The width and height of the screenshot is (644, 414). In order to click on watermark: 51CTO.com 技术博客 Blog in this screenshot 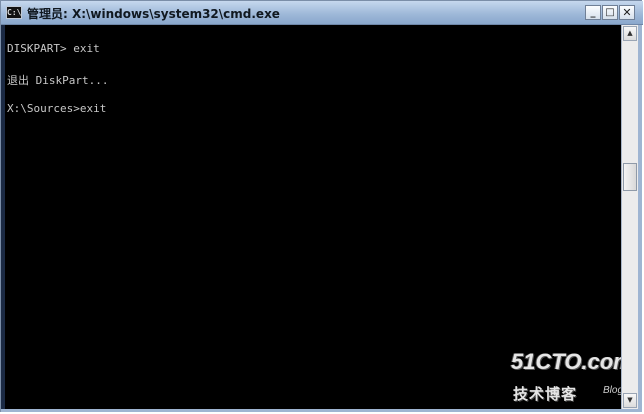, I will do `click(566, 379)`.